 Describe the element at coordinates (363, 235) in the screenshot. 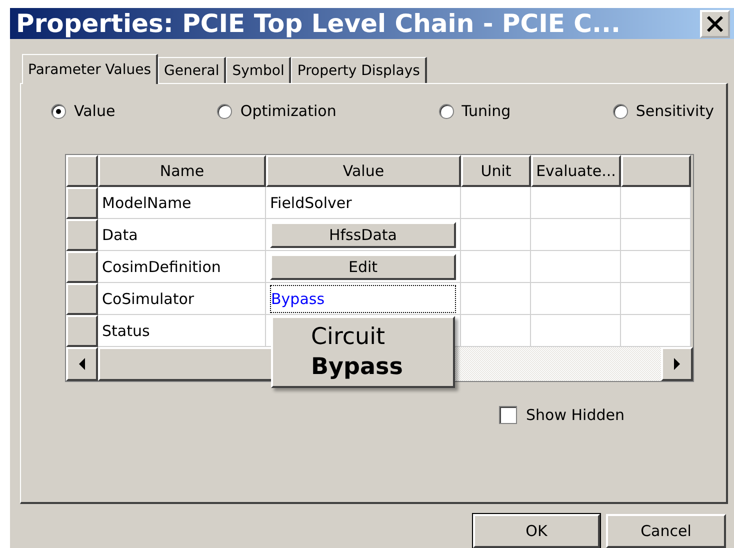

I see `cell-button: HfssData` at that location.